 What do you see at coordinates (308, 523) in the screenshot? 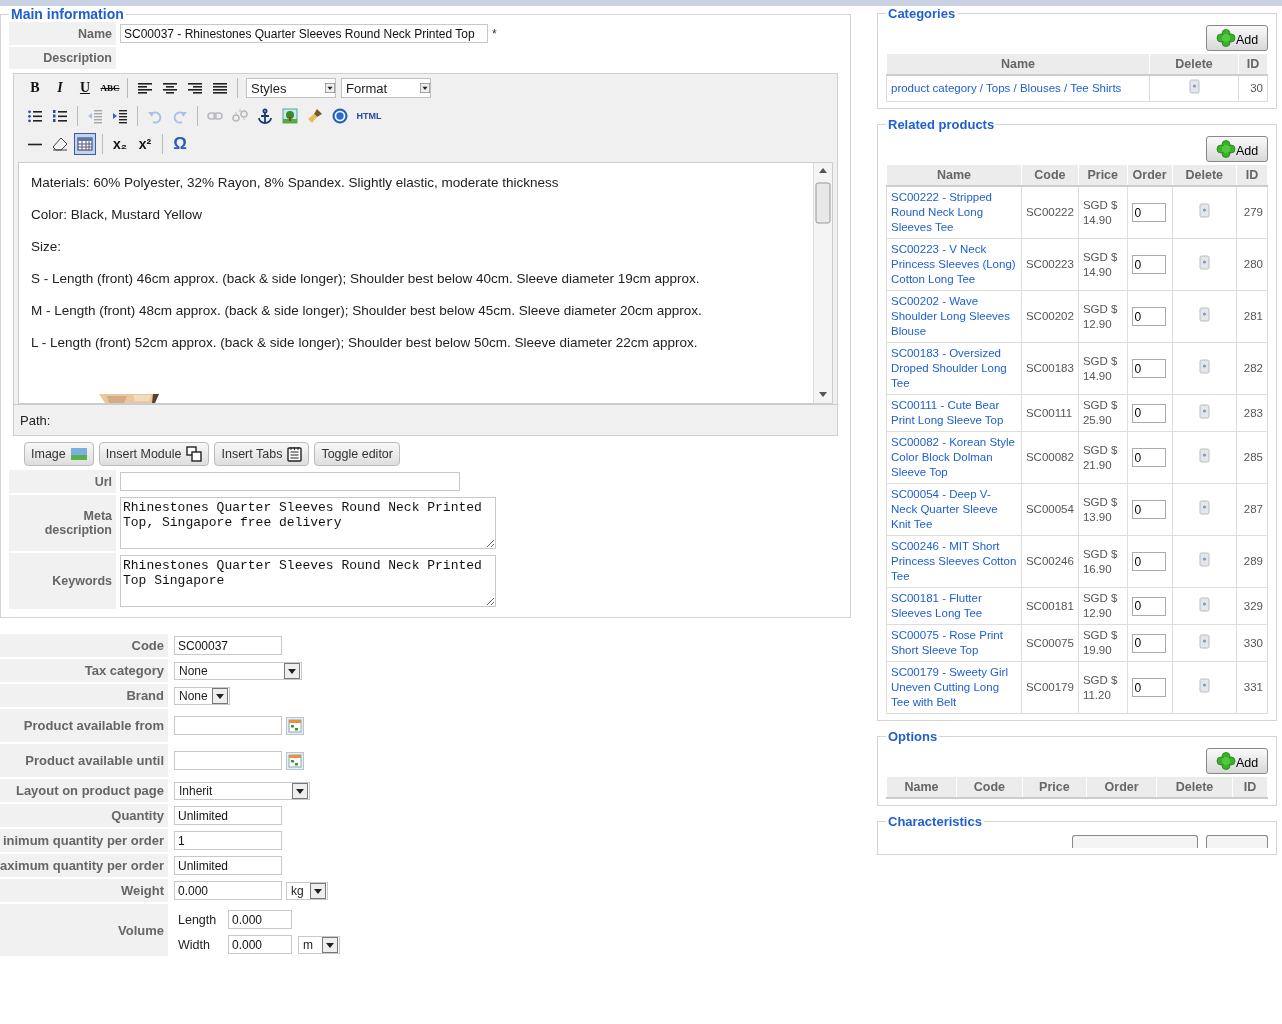
I see `text-area: Rhinestones Quarter Sleeves Round Neck Printed Top, Singapore free delivery` at bounding box center [308, 523].